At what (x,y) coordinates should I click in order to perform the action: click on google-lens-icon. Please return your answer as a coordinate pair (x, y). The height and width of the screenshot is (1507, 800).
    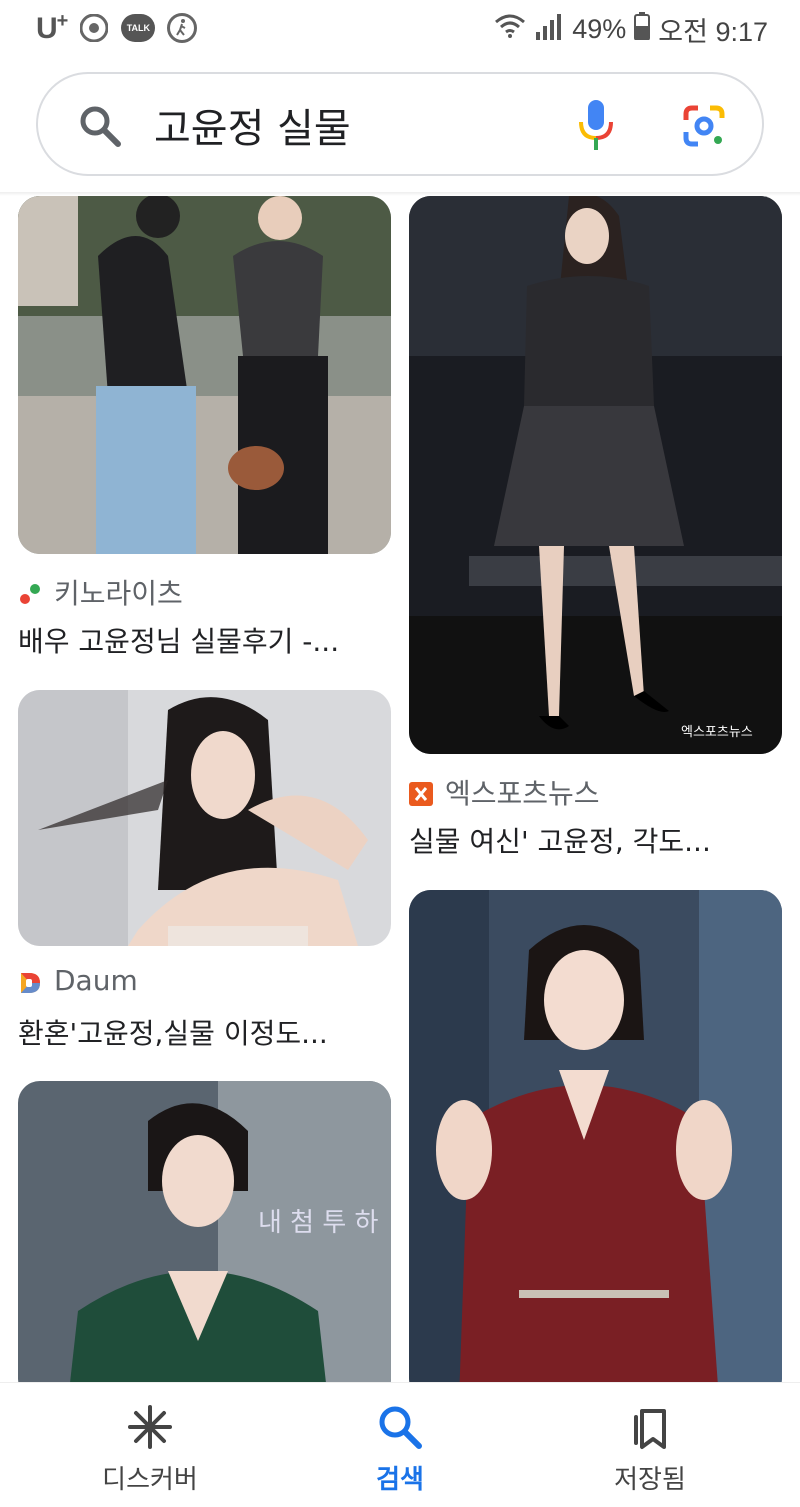
    Looking at the image, I should click on (704, 128).